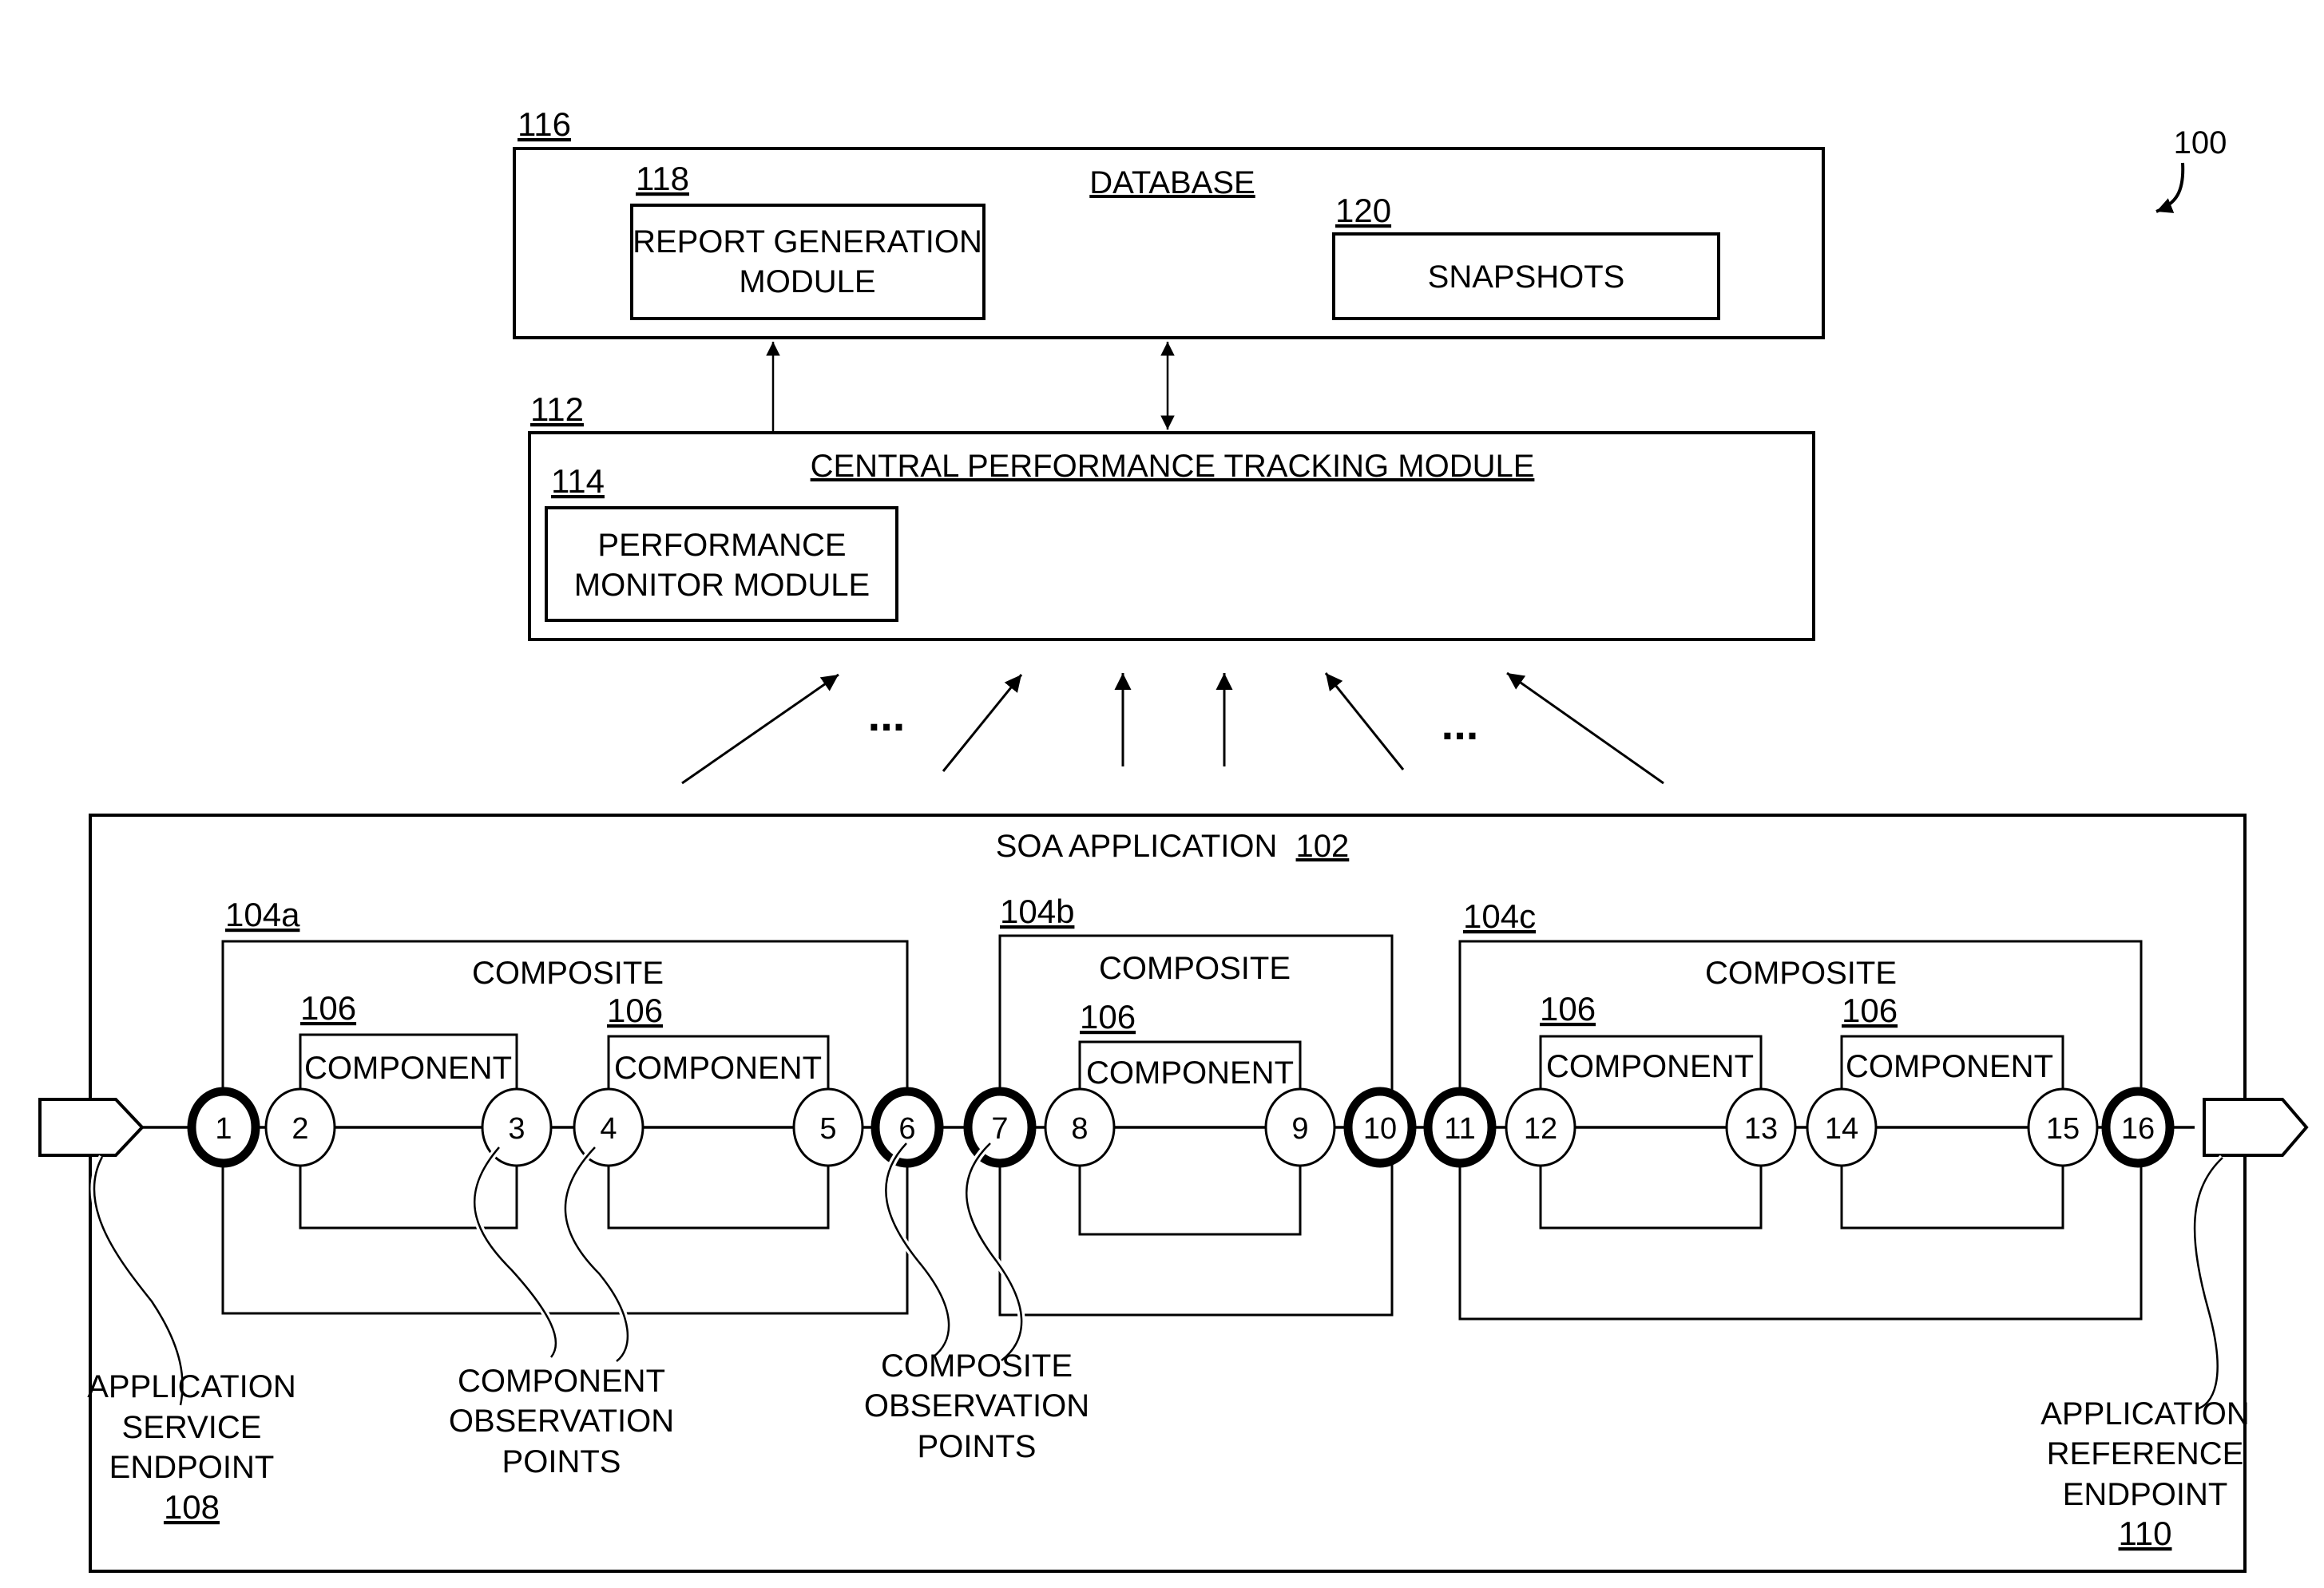  What do you see at coordinates (721, 545) in the screenshot?
I see `monitor-module-line-1: PERFORMANCE` at bounding box center [721, 545].